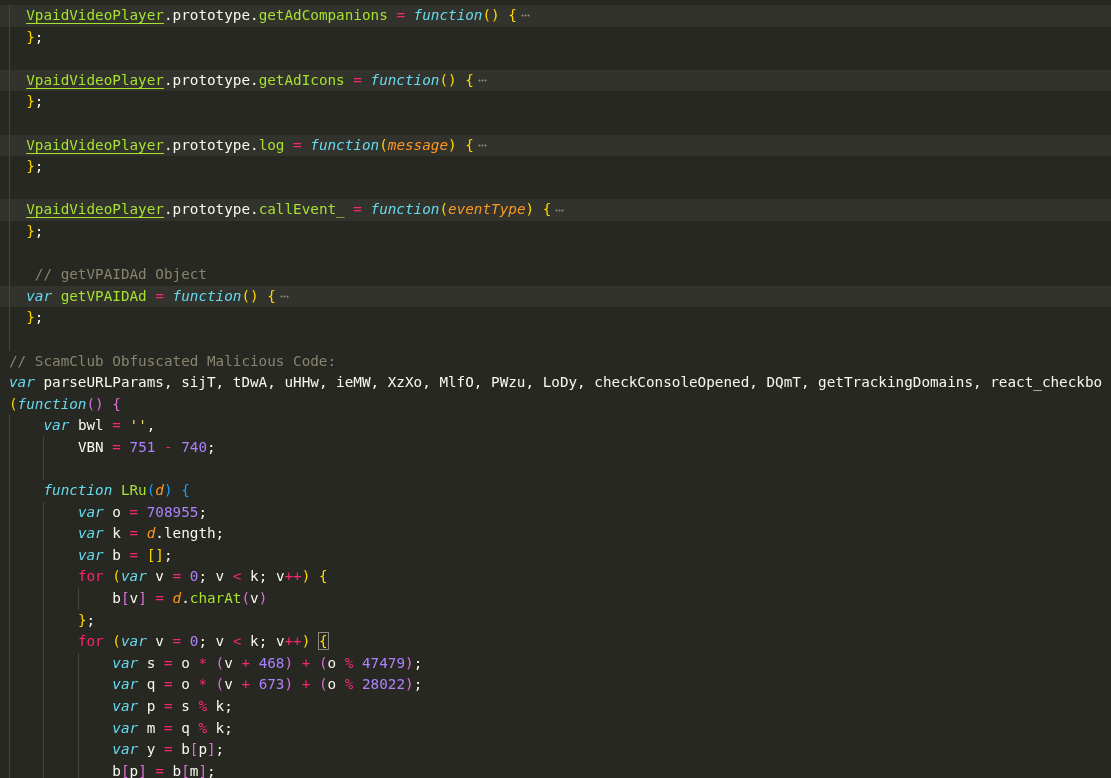  Describe the element at coordinates (172, 706) in the screenshot. I see `code-line: var p = s % k;` at that location.